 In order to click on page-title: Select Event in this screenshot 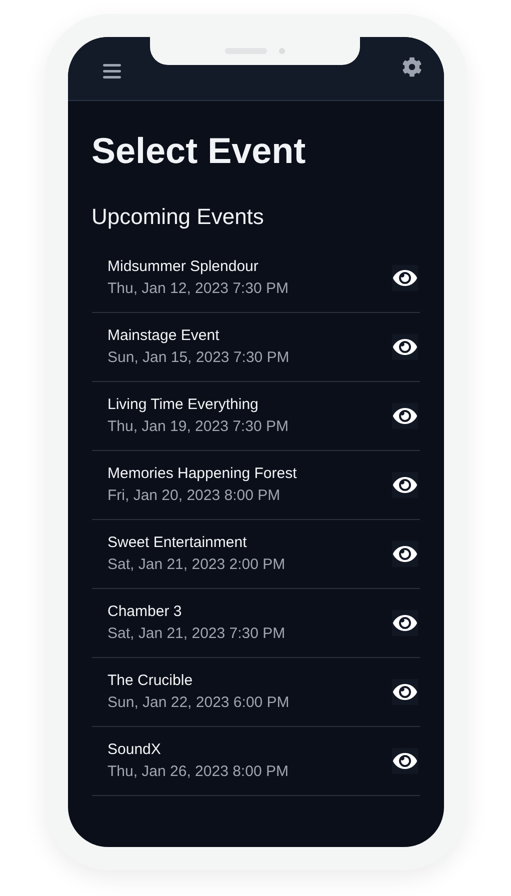, I will do `click(199, 151)`.